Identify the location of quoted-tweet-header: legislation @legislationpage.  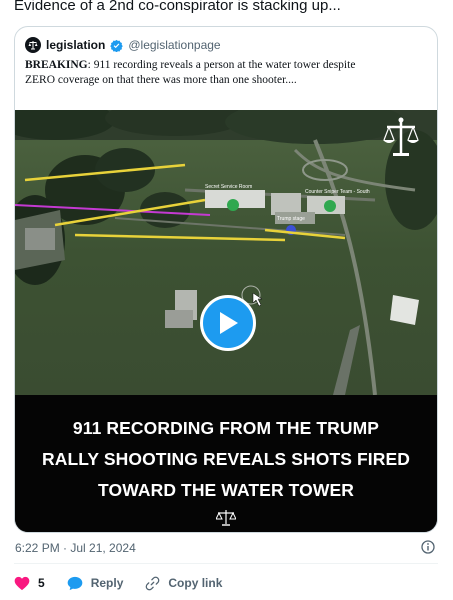
(123, 45).